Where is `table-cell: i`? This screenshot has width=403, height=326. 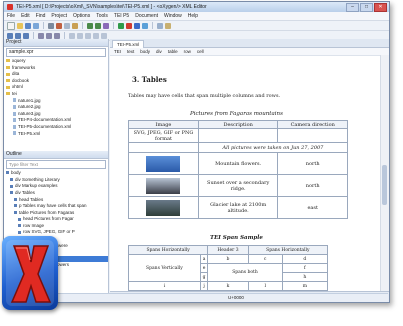
table-cell: i is located at coordinates (164, 286).